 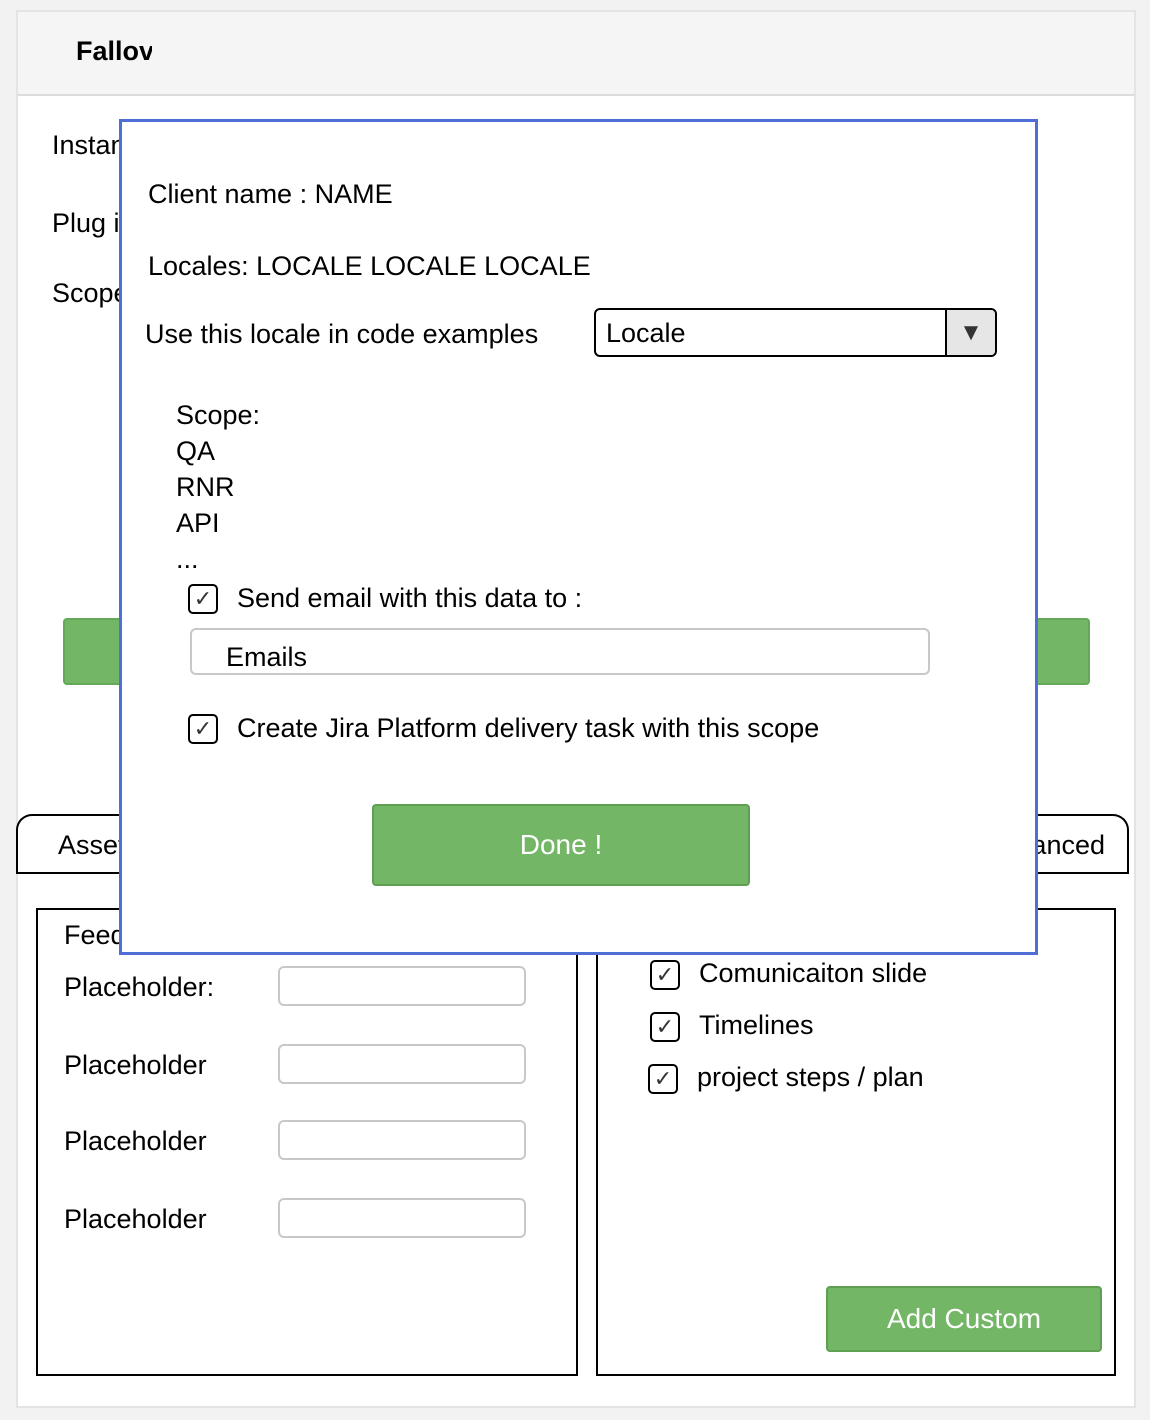 I want to click on scope-item-rnr: RNR, so click(x=205, y=487).